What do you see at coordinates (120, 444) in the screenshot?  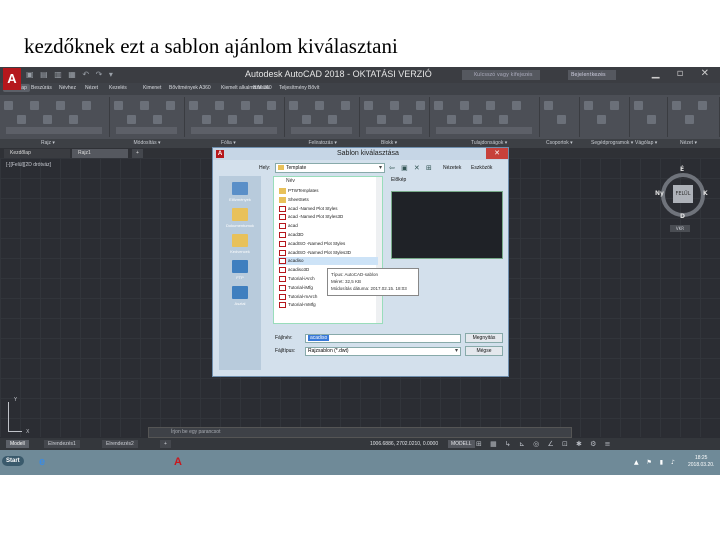 I see `layout-tab-2: Elrendezés2` at bounding box center [120, 444].